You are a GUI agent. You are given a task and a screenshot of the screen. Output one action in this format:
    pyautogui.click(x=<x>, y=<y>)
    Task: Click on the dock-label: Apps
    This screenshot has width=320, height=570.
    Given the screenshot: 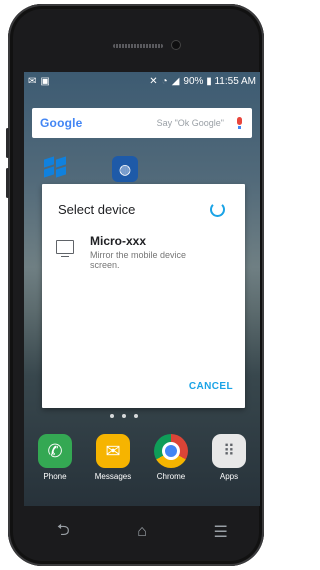 What is the action you would take?
    pyautogui.click(x=229, y=476)
    